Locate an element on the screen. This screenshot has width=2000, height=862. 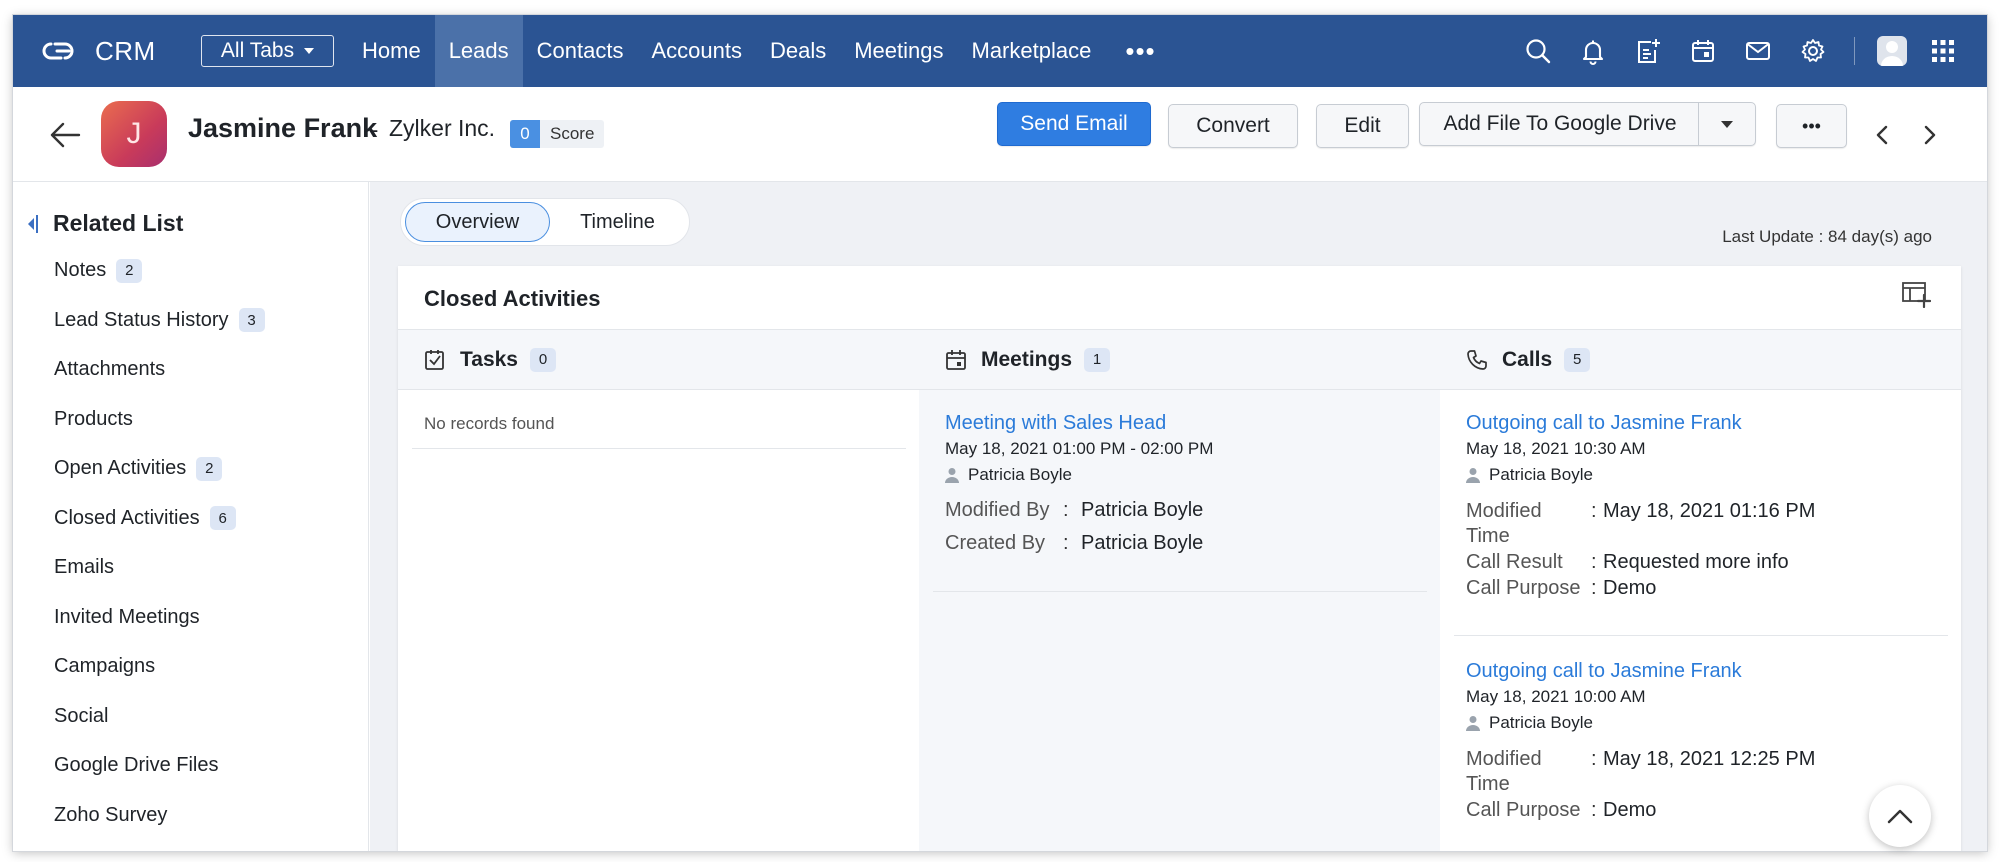
field-label: Created By is located at coordinates (995, 543).